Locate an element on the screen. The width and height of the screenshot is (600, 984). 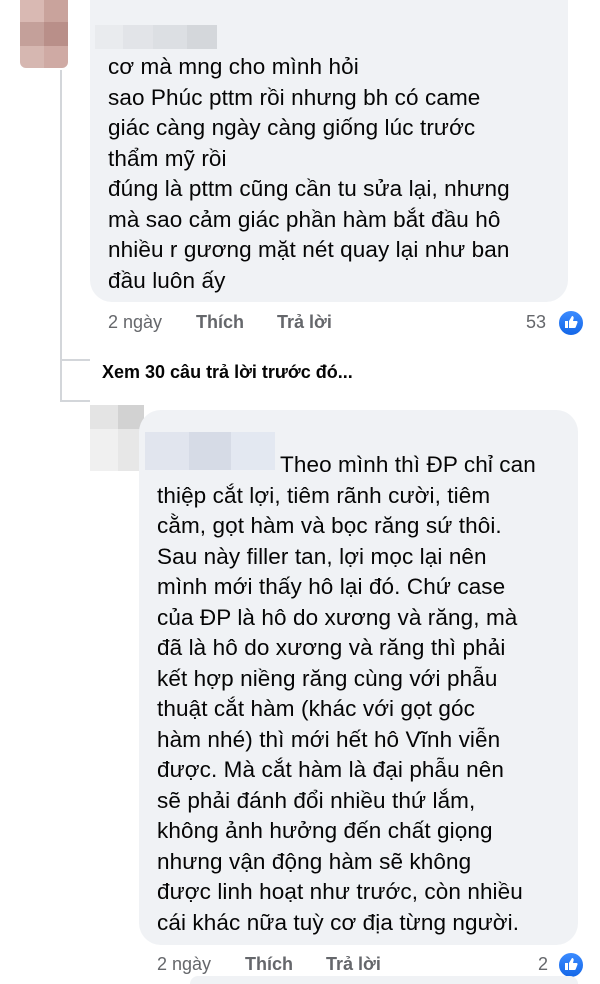
reaction-count: 53 is located at coordinates (536, 322).